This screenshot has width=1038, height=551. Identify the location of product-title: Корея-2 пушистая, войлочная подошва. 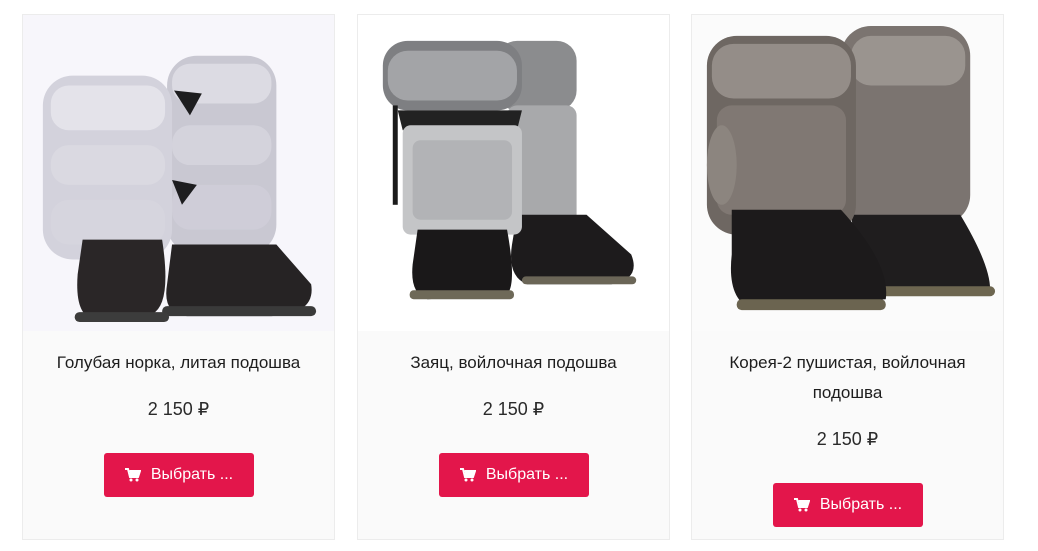
(847, 378).